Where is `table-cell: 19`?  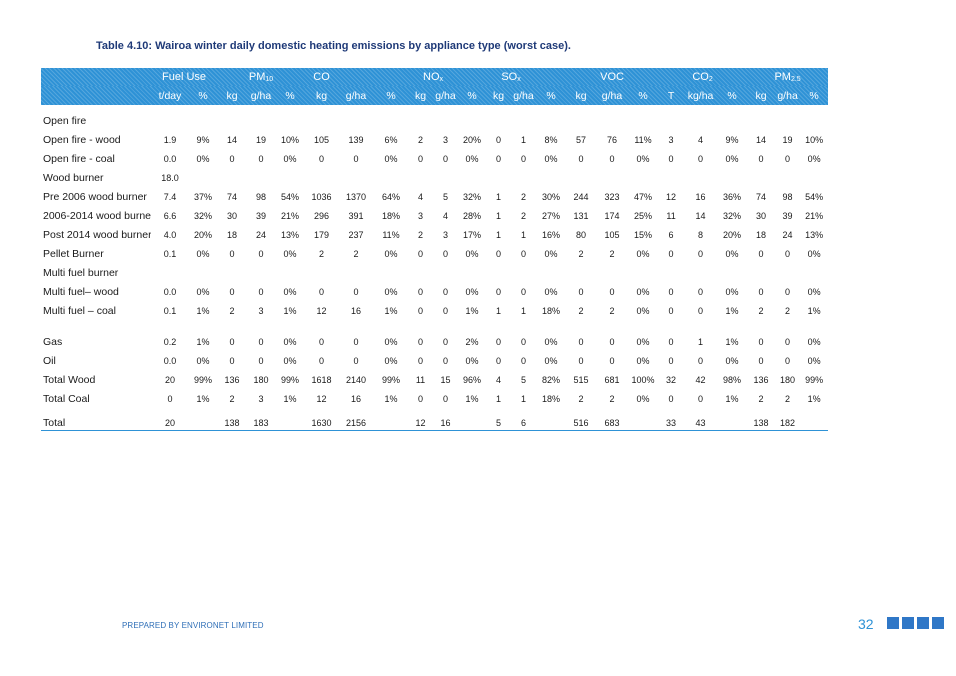
table-cell: 19 is located at coordinates (260, 139).